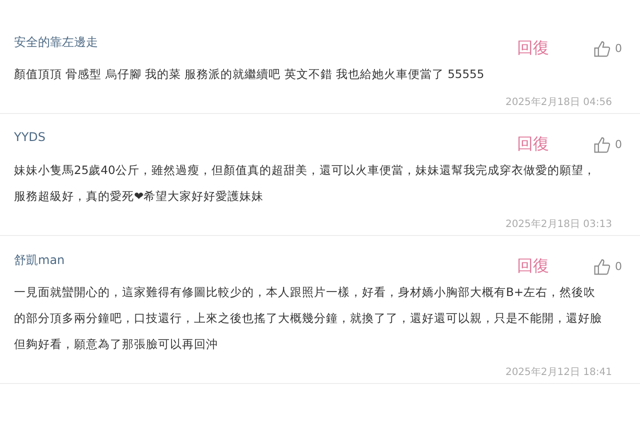 This screenshot has height=436, width=640. Describe the element at coordinates (558, 224) in the screenshot. I see `comment-time: 2025年2月18日 03:13` at that location.